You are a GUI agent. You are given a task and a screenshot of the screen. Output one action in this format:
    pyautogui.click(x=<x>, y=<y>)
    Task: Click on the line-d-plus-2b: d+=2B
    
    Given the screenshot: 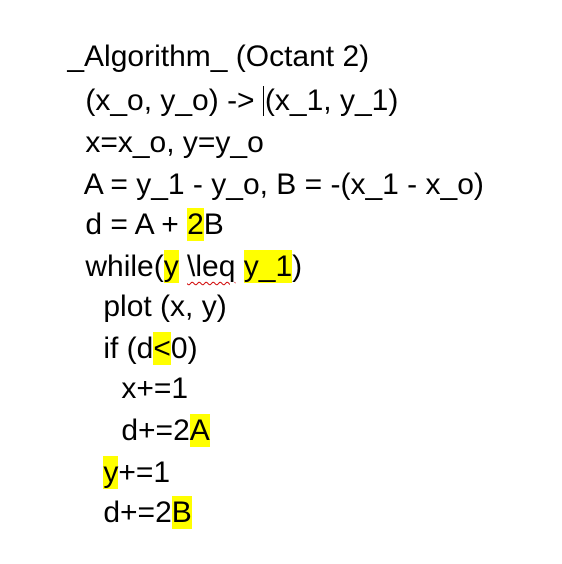 What is the action you would take?
    pyautogui.click(x=131, y=513)
    